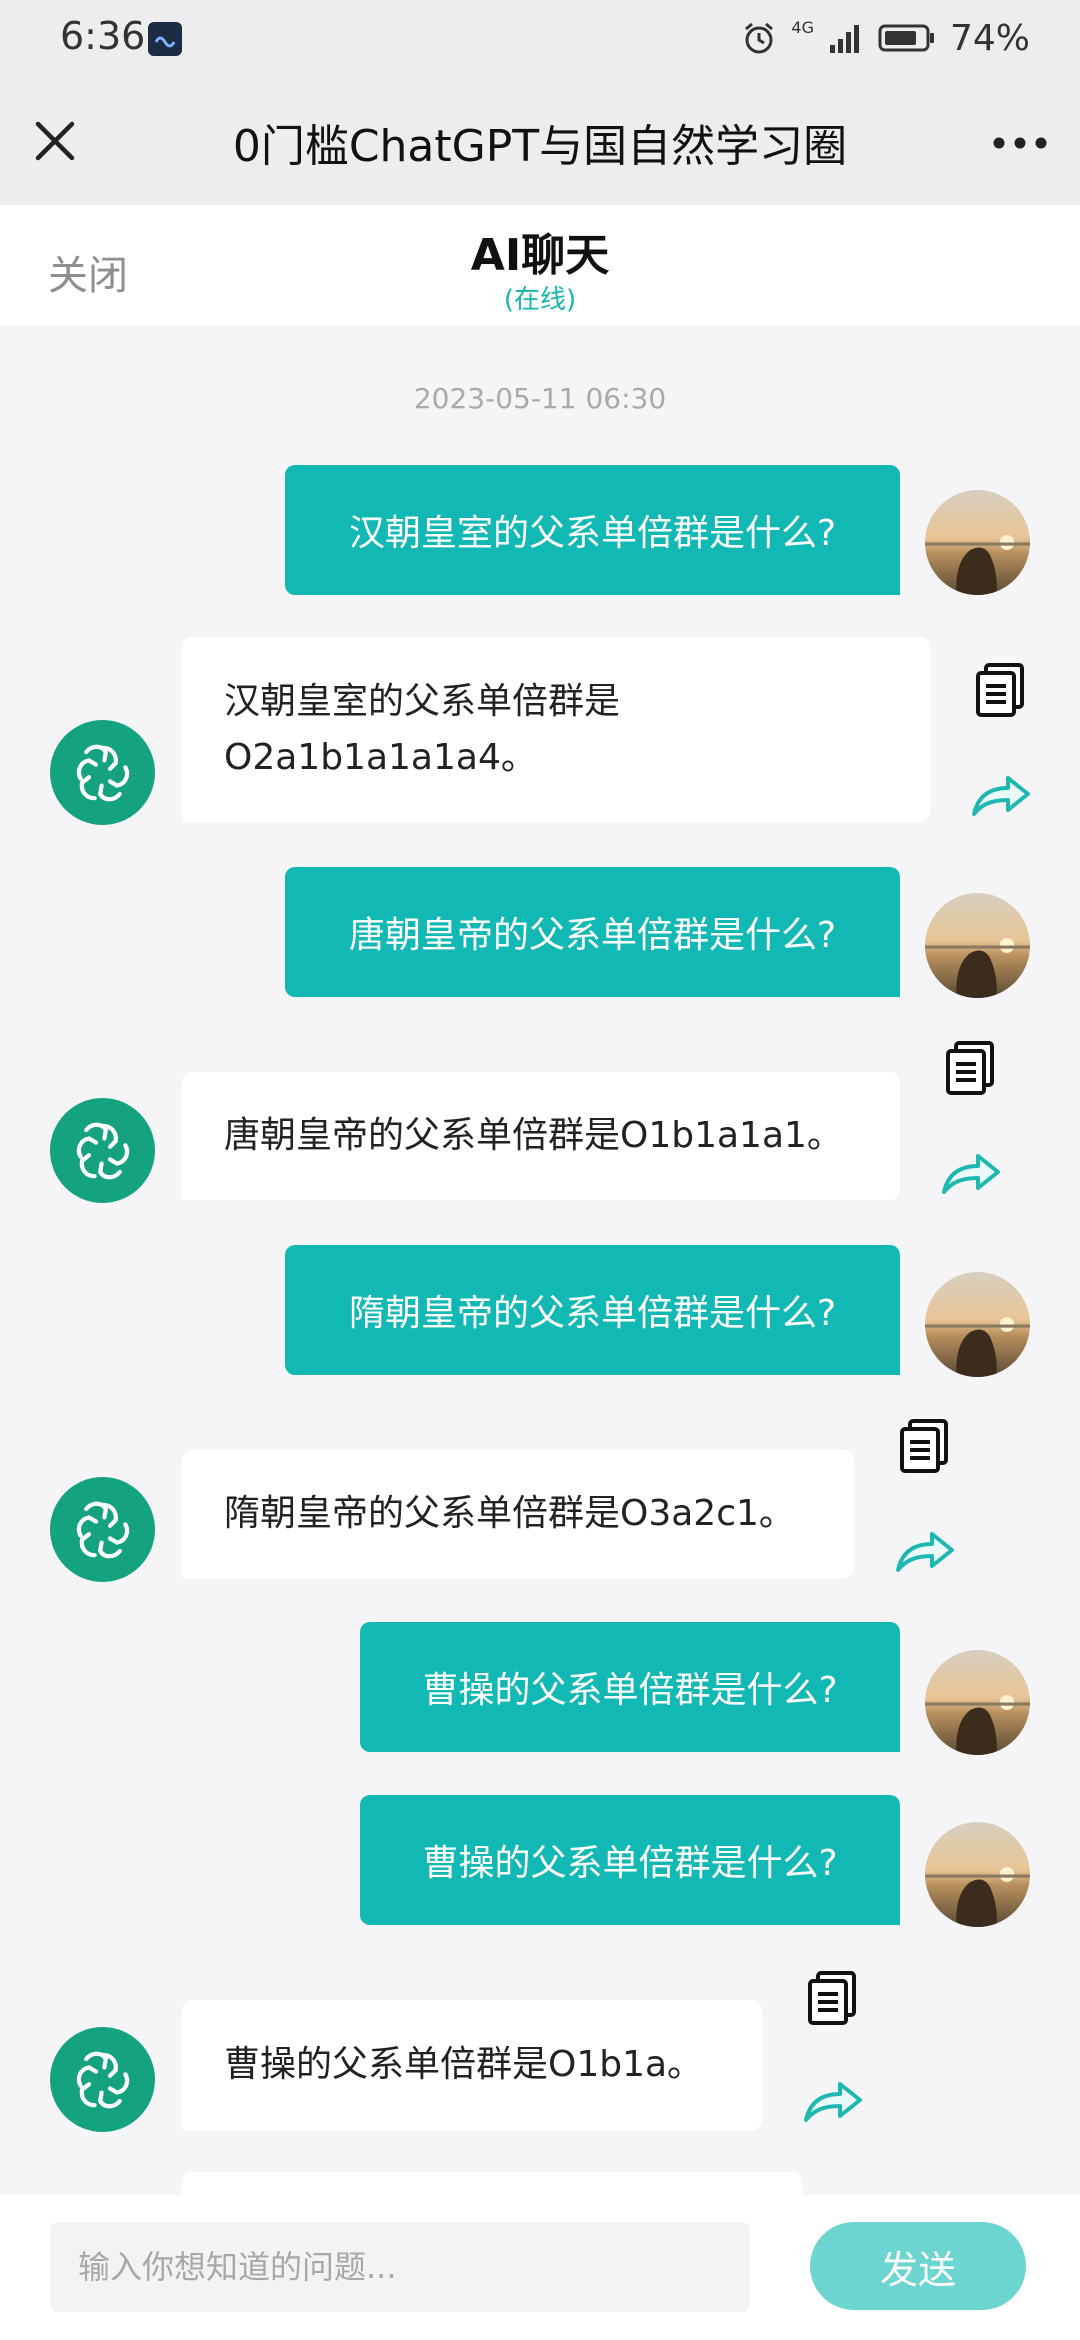 This screenshot has width=1080, height=2340. I want to click on ai-message-text: 唐朝皇帝的父系单倍群是O1b1a1a1。, so click(533, 1136).